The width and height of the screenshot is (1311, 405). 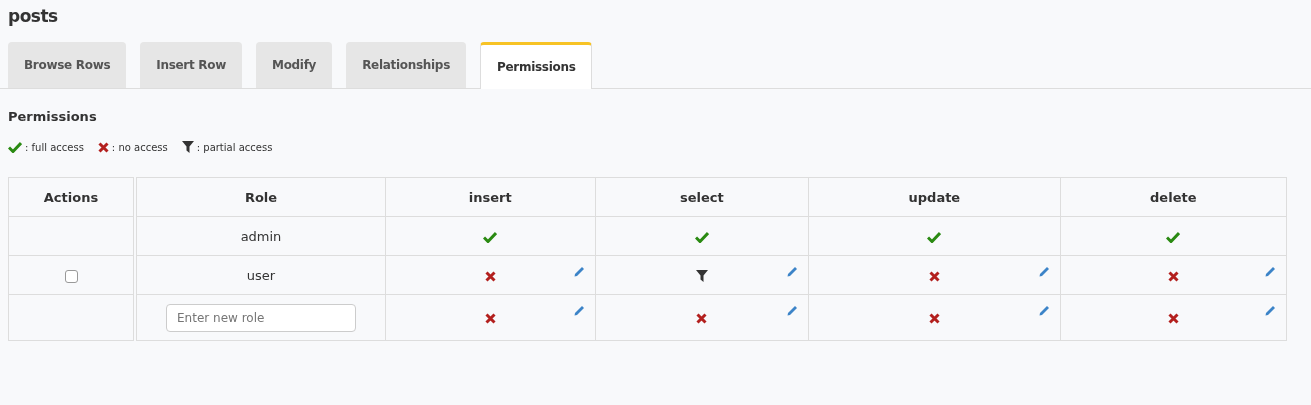 I want to click on tab: Permissions, so click(x=536, y=65).